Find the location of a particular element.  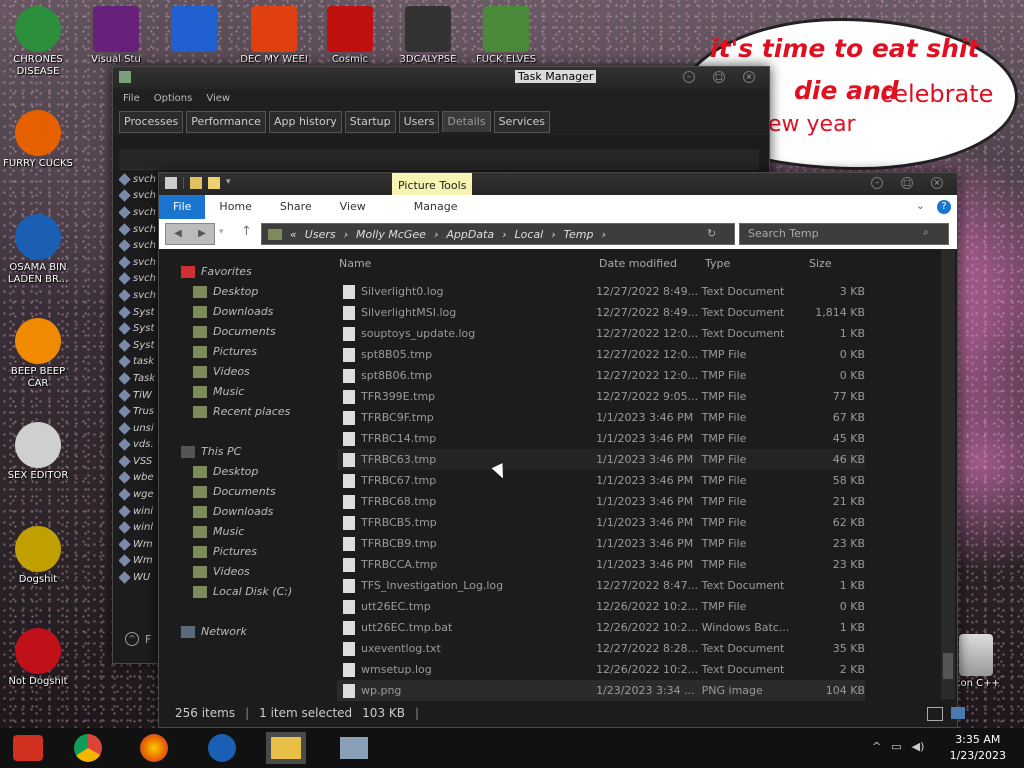

tab-app-history: App history is located at coordinates (305, 122).